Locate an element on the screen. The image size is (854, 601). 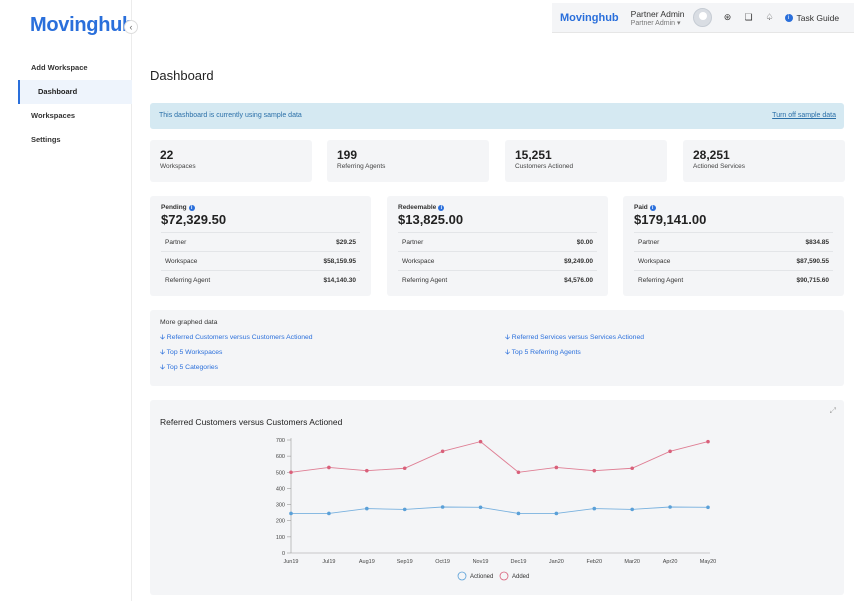
legend-marker-added is located at coordinates (504, 576).